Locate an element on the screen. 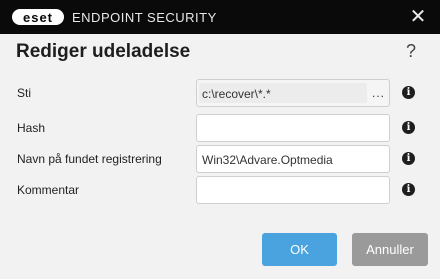 This screenshot has height=279, width=440. hash-row: Hash i is located at coordinates (220, 128).